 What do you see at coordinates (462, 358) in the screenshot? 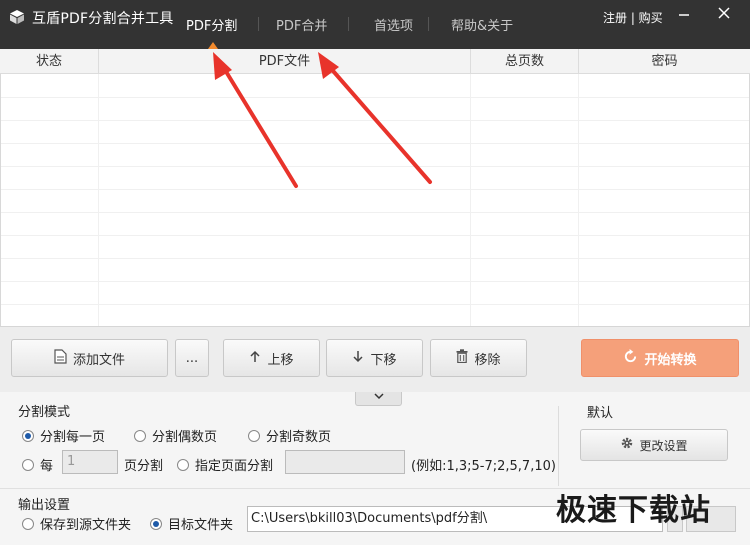
I see `trash-icon` at bounding box center [462, 358].